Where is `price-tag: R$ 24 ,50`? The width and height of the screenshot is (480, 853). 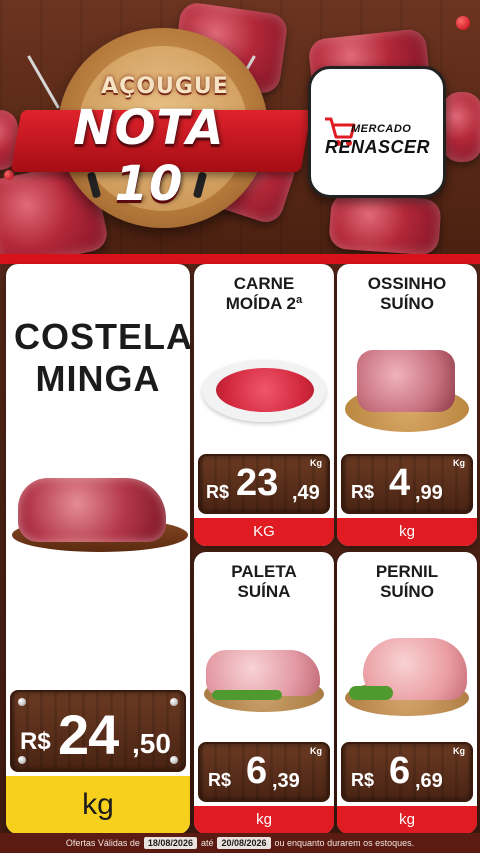
price-tag: R$ 24 ,50 is located at coordinates (98, 731).